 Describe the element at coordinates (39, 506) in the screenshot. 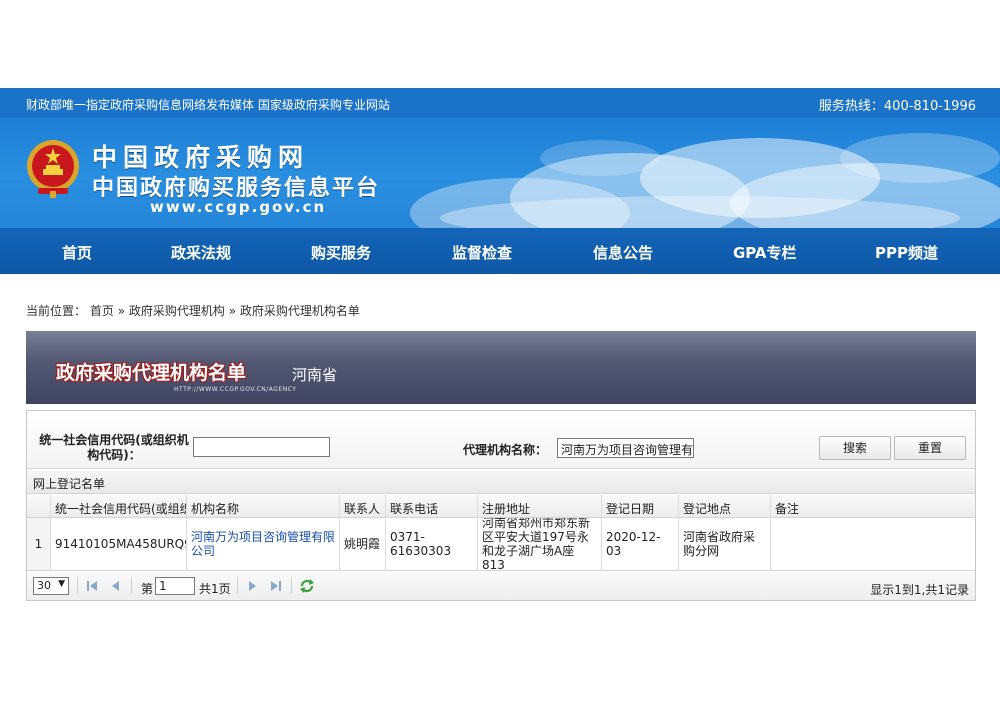

I see `header-rownum` at that location.